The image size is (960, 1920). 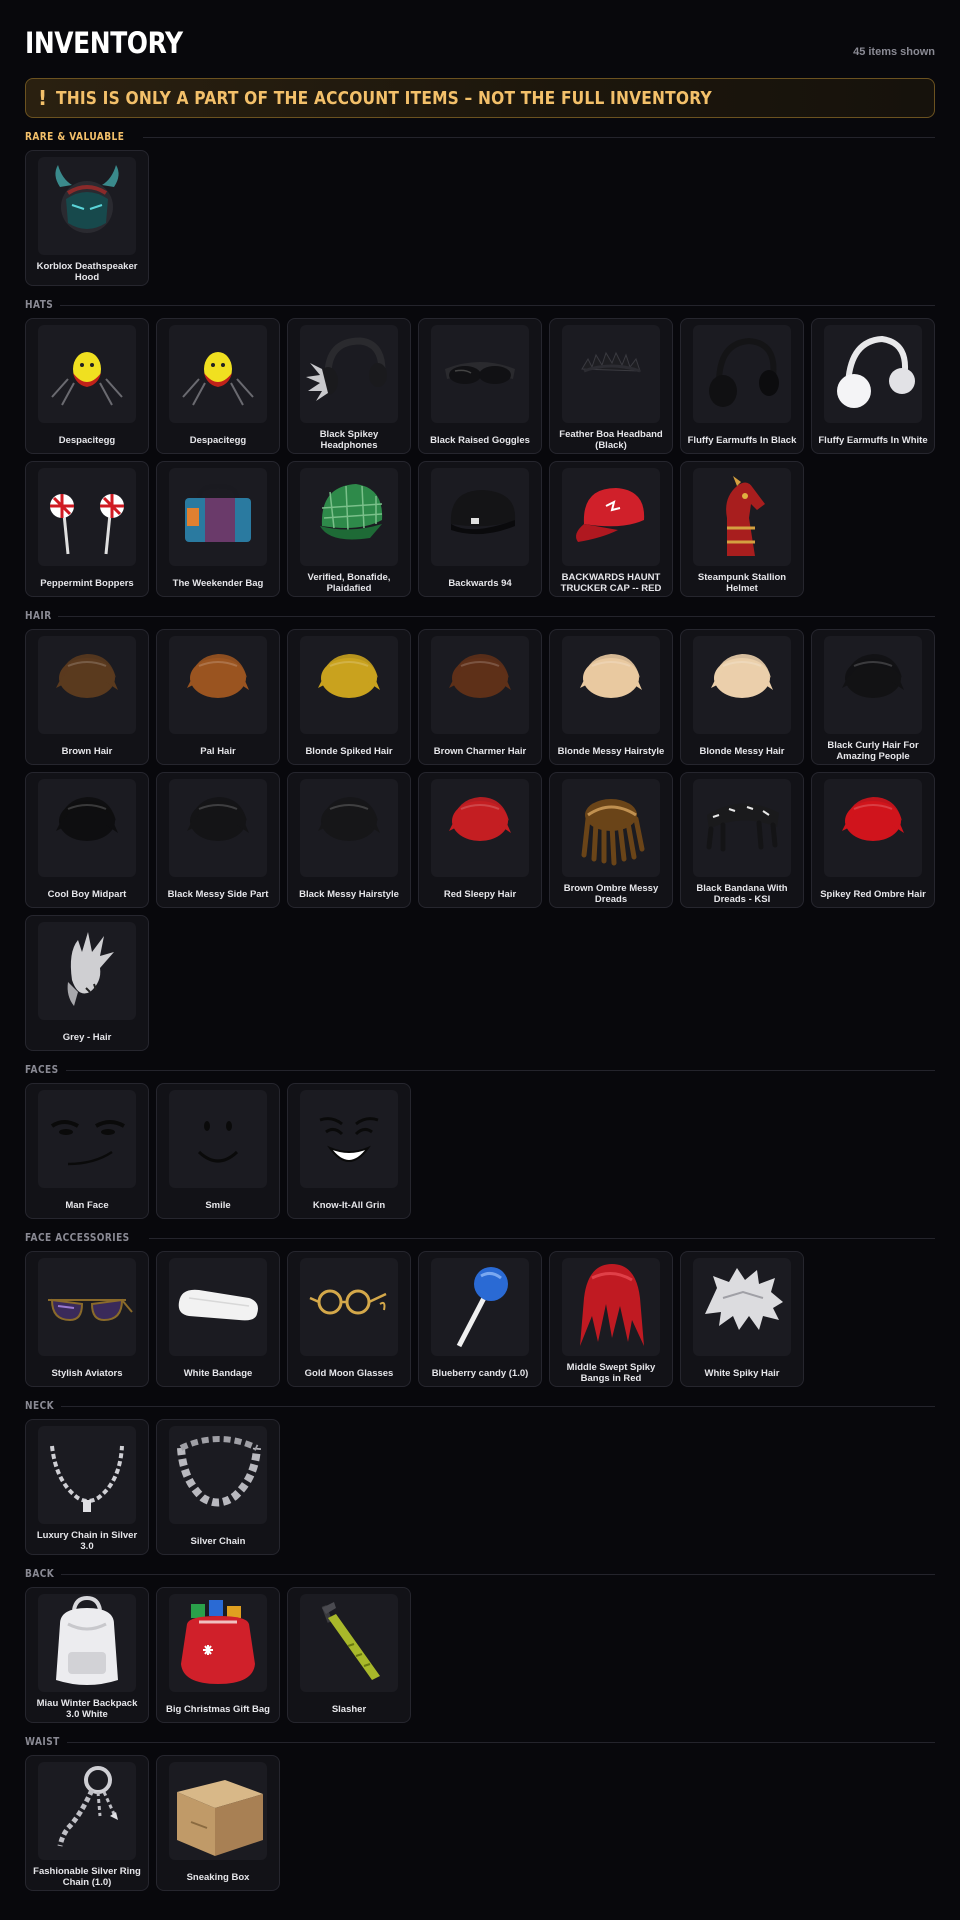 I want to click on item-card: Black Bandana With Dreads - KSI, so click(x=742, y=840).